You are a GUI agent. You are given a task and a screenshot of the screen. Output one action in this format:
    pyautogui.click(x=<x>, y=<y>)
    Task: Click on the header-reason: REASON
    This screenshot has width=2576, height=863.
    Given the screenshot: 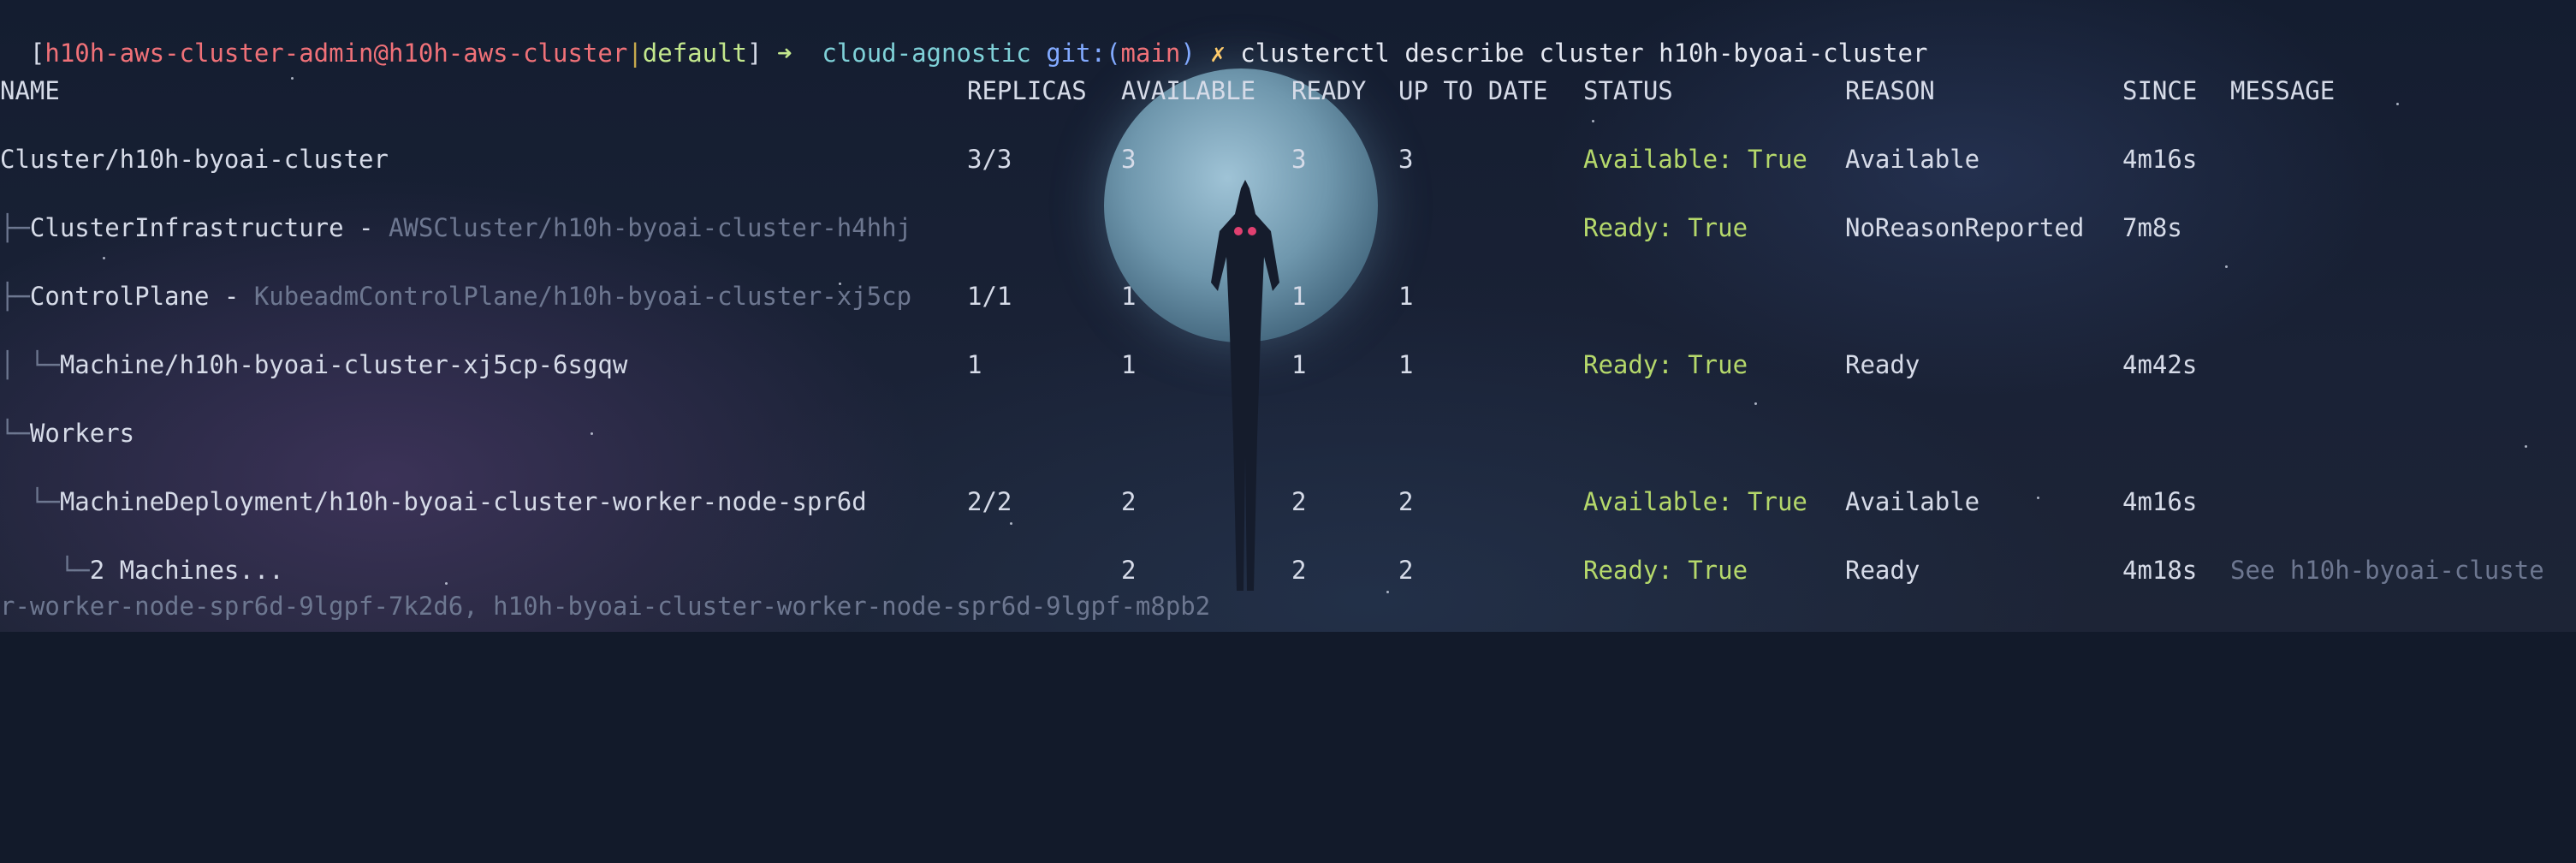 What is the action you would take?
    pyautogui.click(x=1890, y=90)
    